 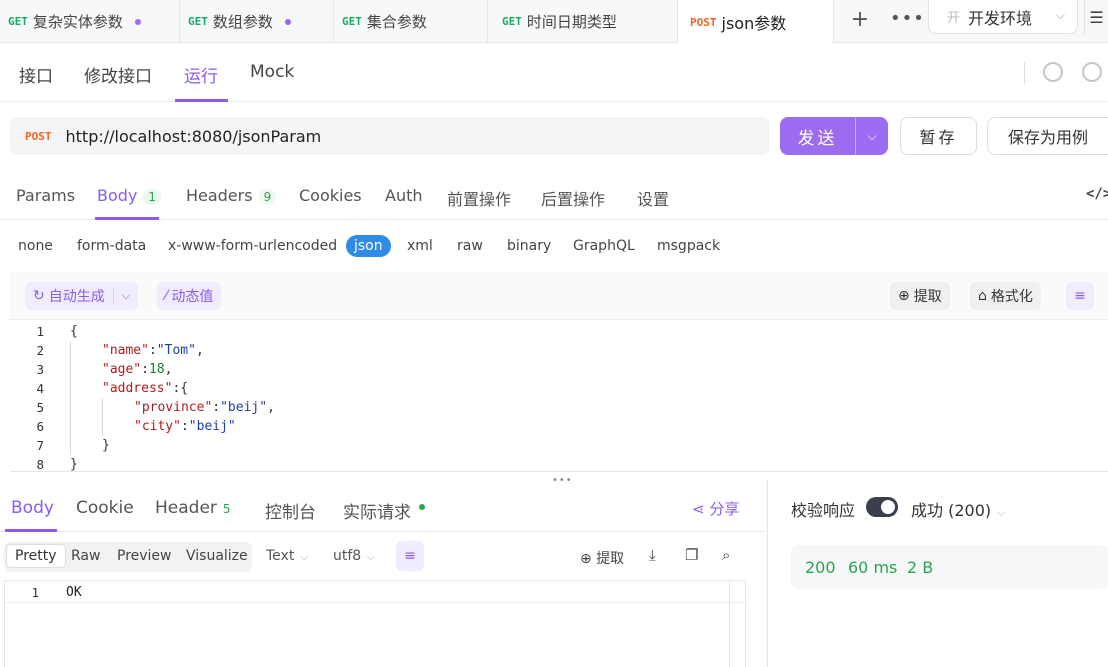 What do you see at coordinates (201, 74) in the screenshot?
I see `subtab-run: 运行` at bounding box center [201, 74].